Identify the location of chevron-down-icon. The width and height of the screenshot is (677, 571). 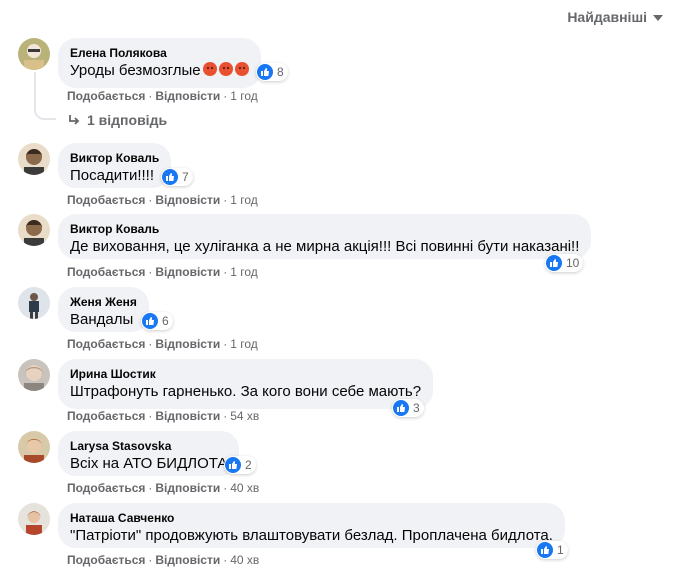
(658, 18).